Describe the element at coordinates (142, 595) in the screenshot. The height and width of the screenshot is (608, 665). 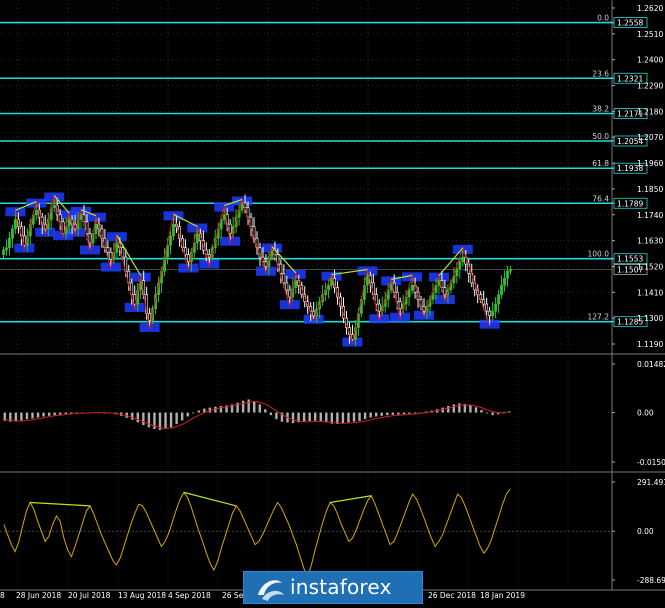
I see `time-label: 13 Aug 2018` at that location.